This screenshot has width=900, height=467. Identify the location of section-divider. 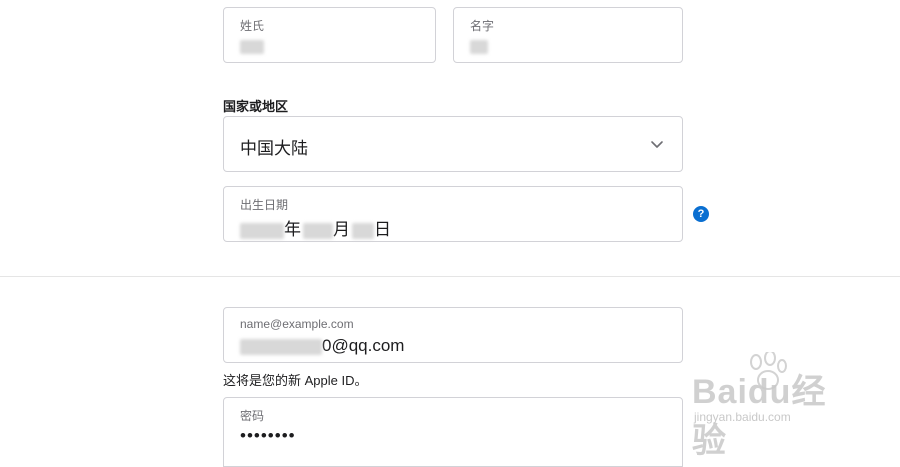
(450, 276).